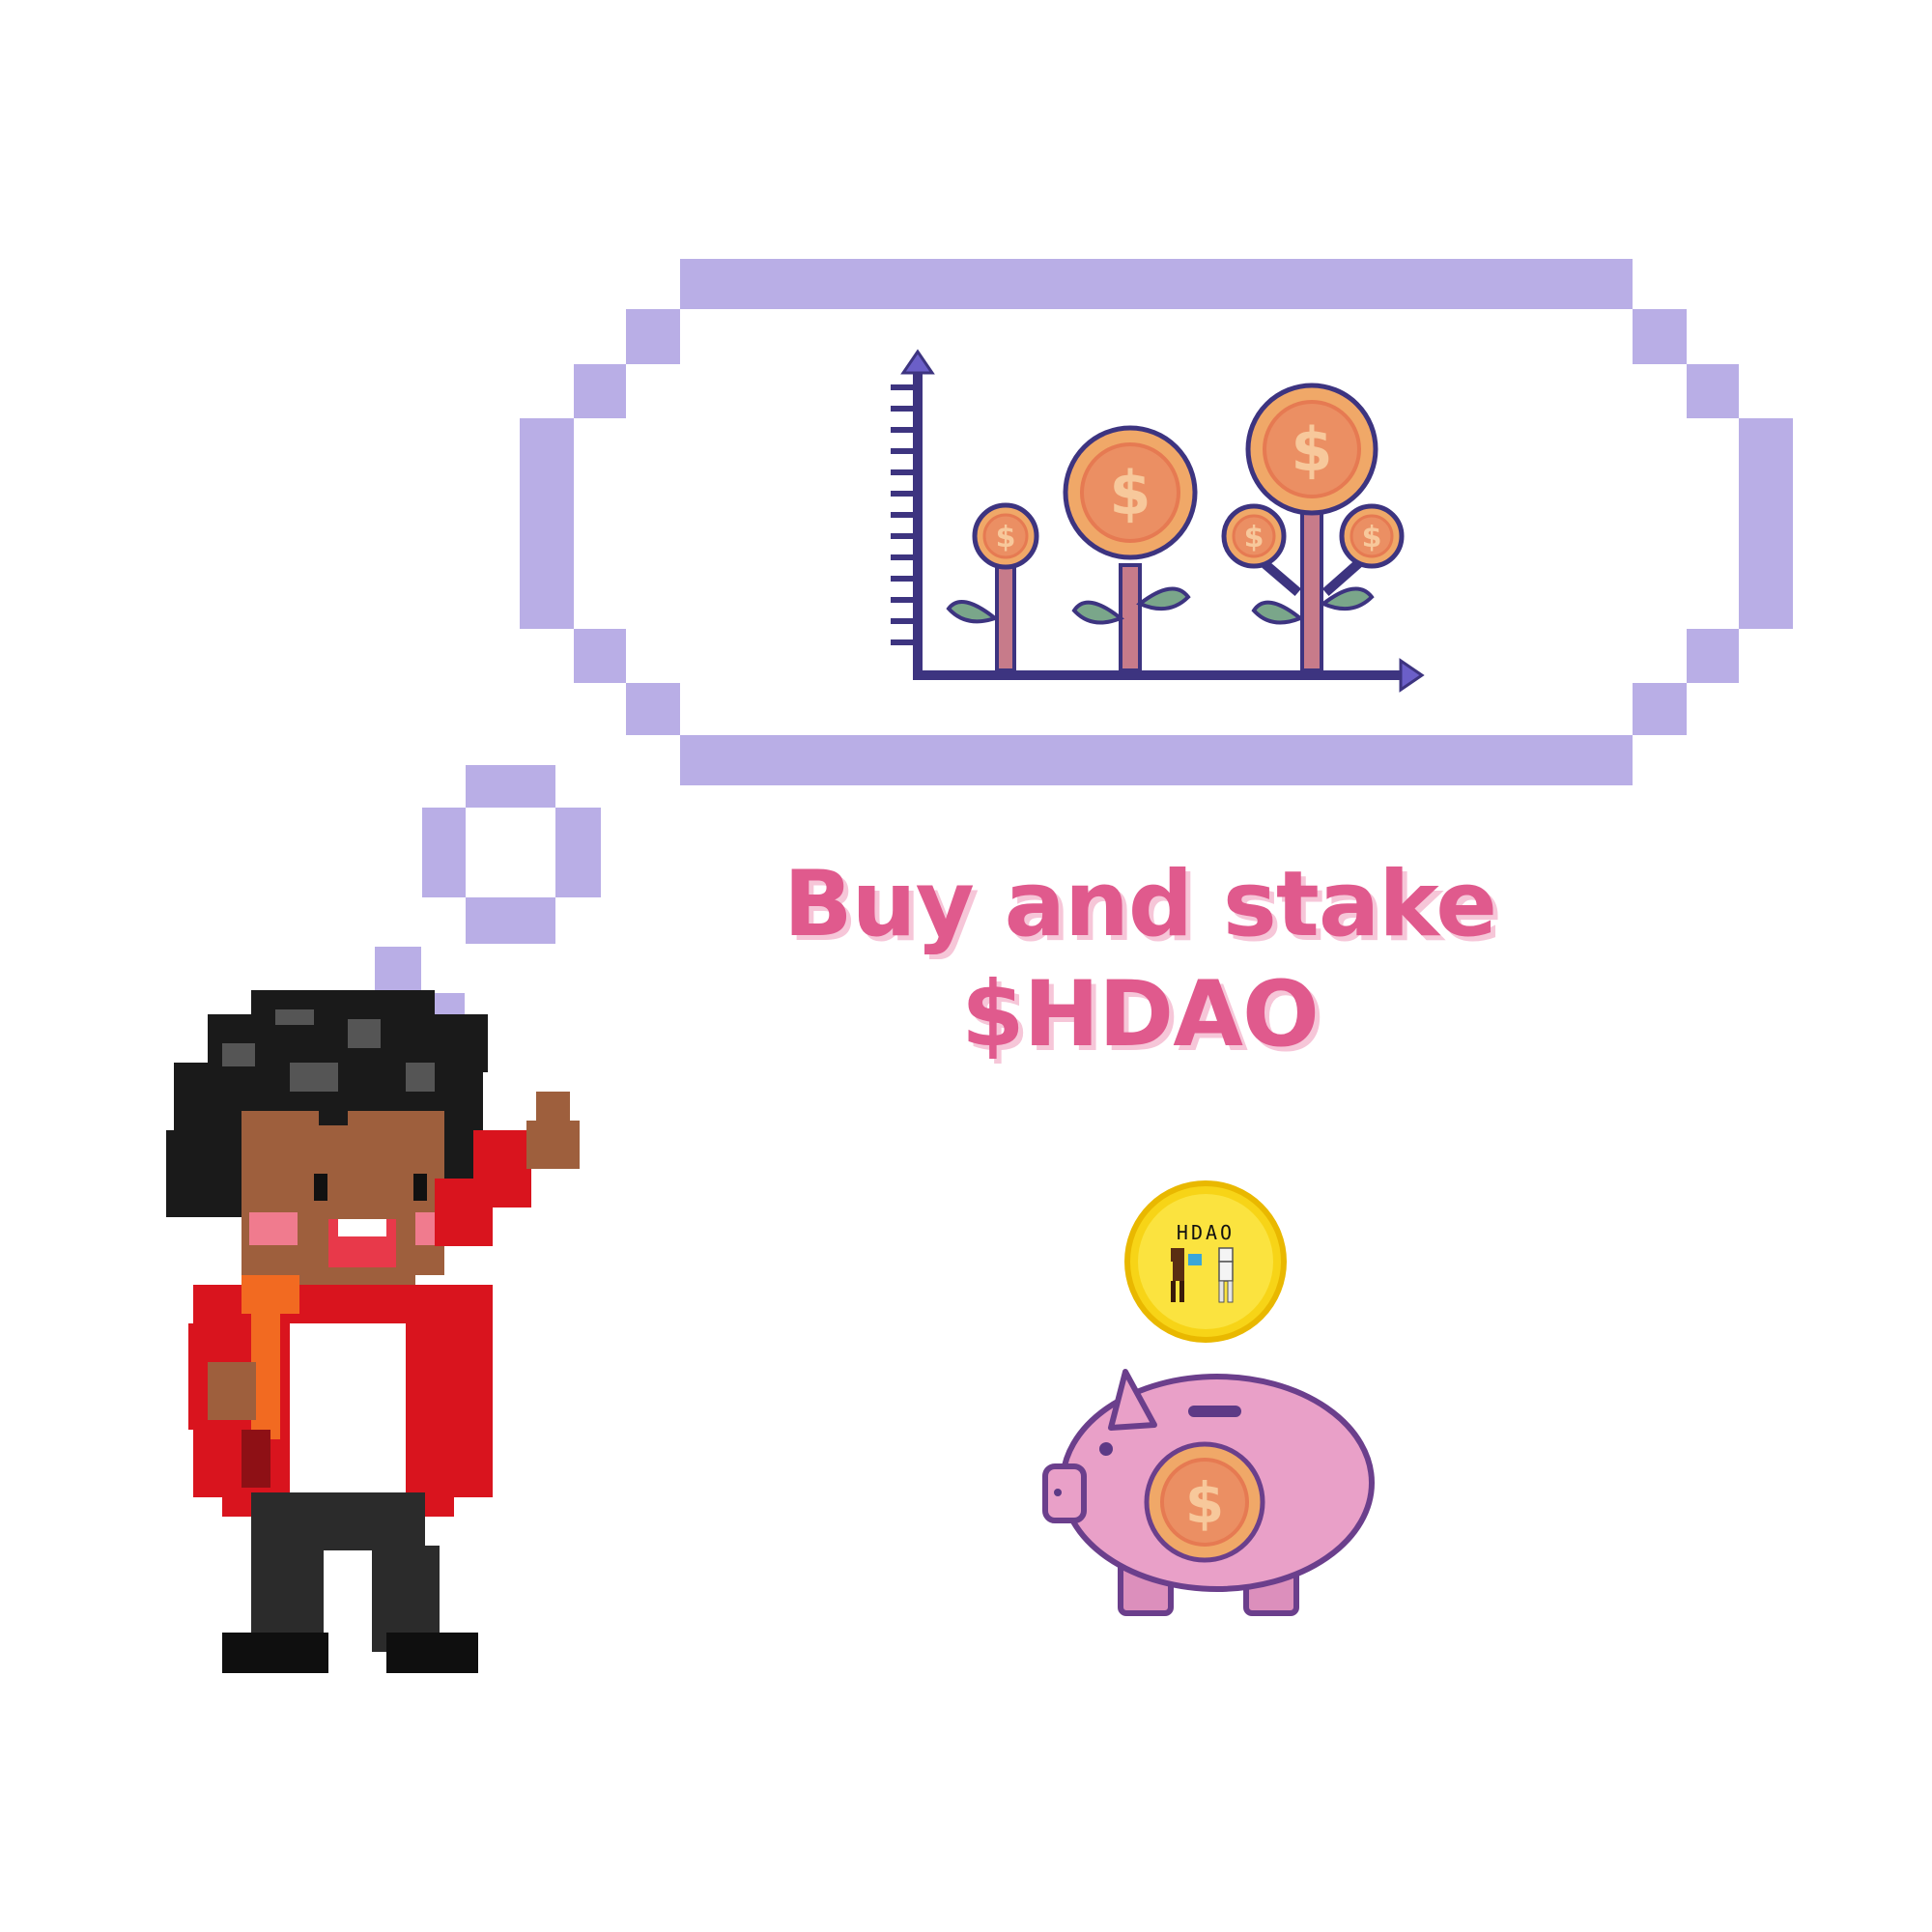 This screenshot has height=1932, width=1932. What do you see at coordinates (373, 1331) in the screenshot?
I see `pixel-boy-character` at bounding box center [373, 1331].